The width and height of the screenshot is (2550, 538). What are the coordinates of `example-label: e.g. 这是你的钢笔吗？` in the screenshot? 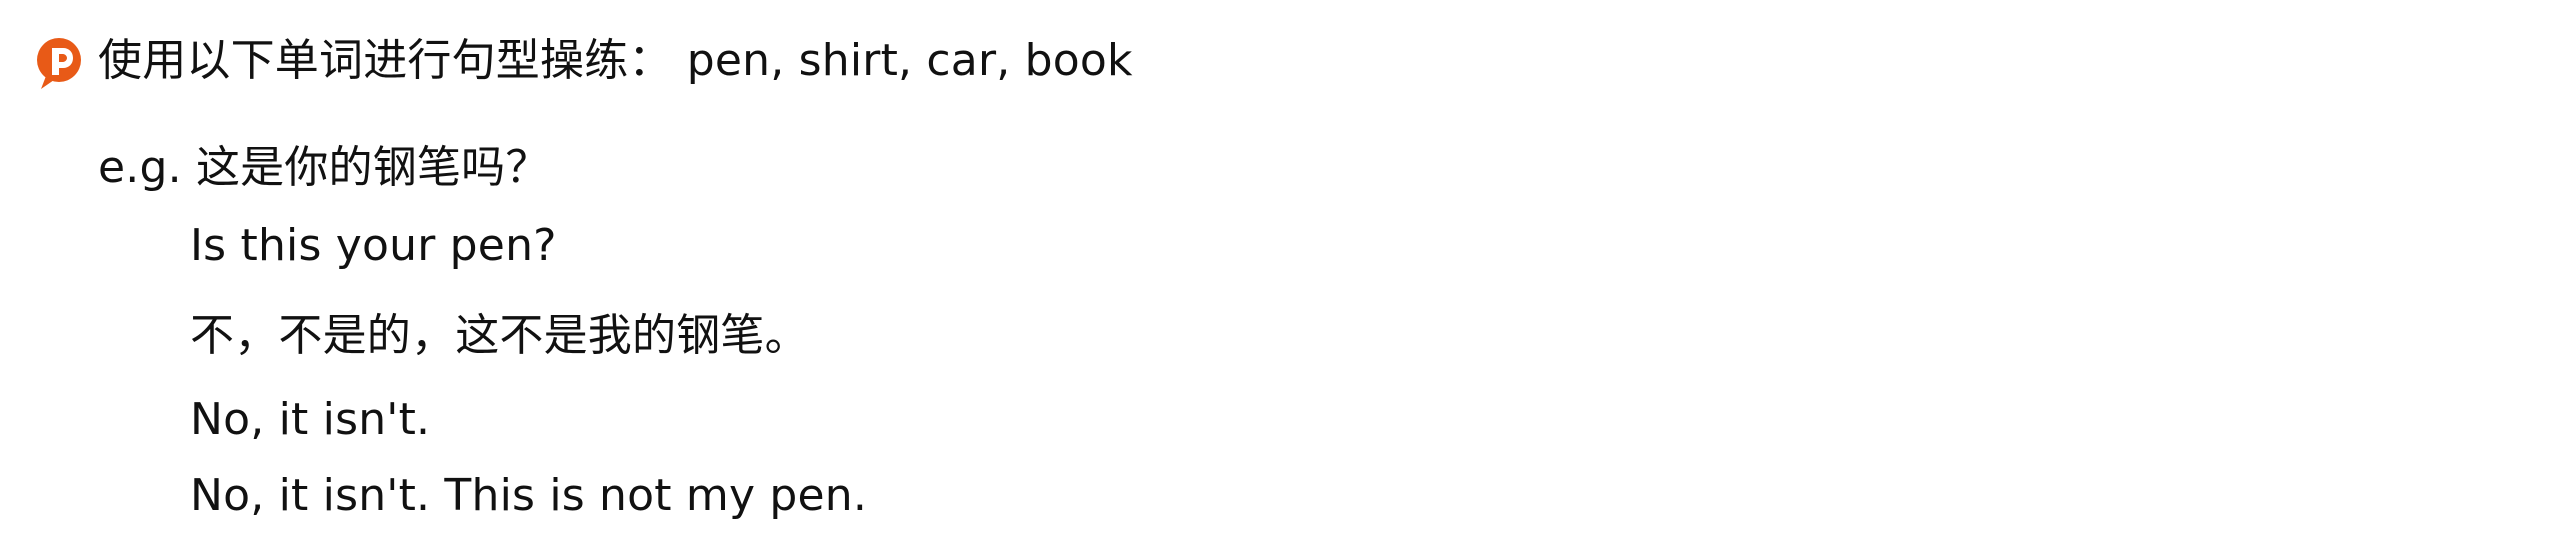 It's located at (324, 167).